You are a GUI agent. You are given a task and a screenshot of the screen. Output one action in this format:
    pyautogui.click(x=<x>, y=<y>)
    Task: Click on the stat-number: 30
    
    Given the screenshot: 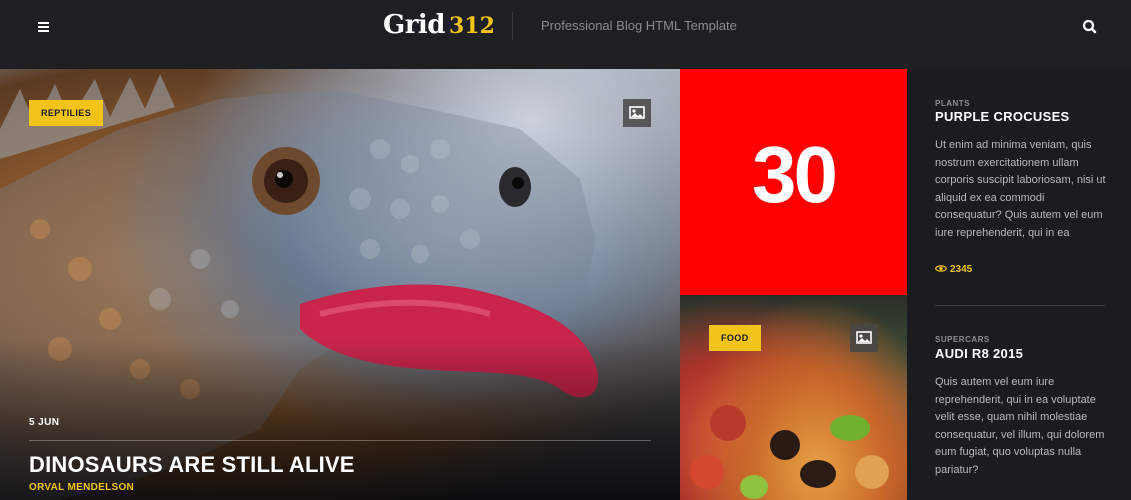 What is the action you would take?
    pyautogui.click(x=795, y=174)
    